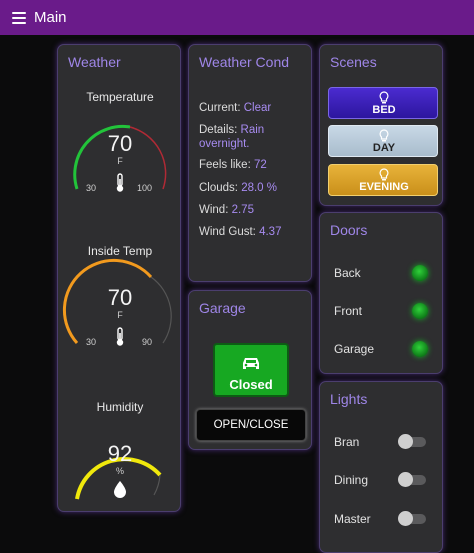 This screenshot has width=474, height=553. Describe the element at coordinates (349, 230) in the screenshot. I see `doors-card-title: Doors` at that location.